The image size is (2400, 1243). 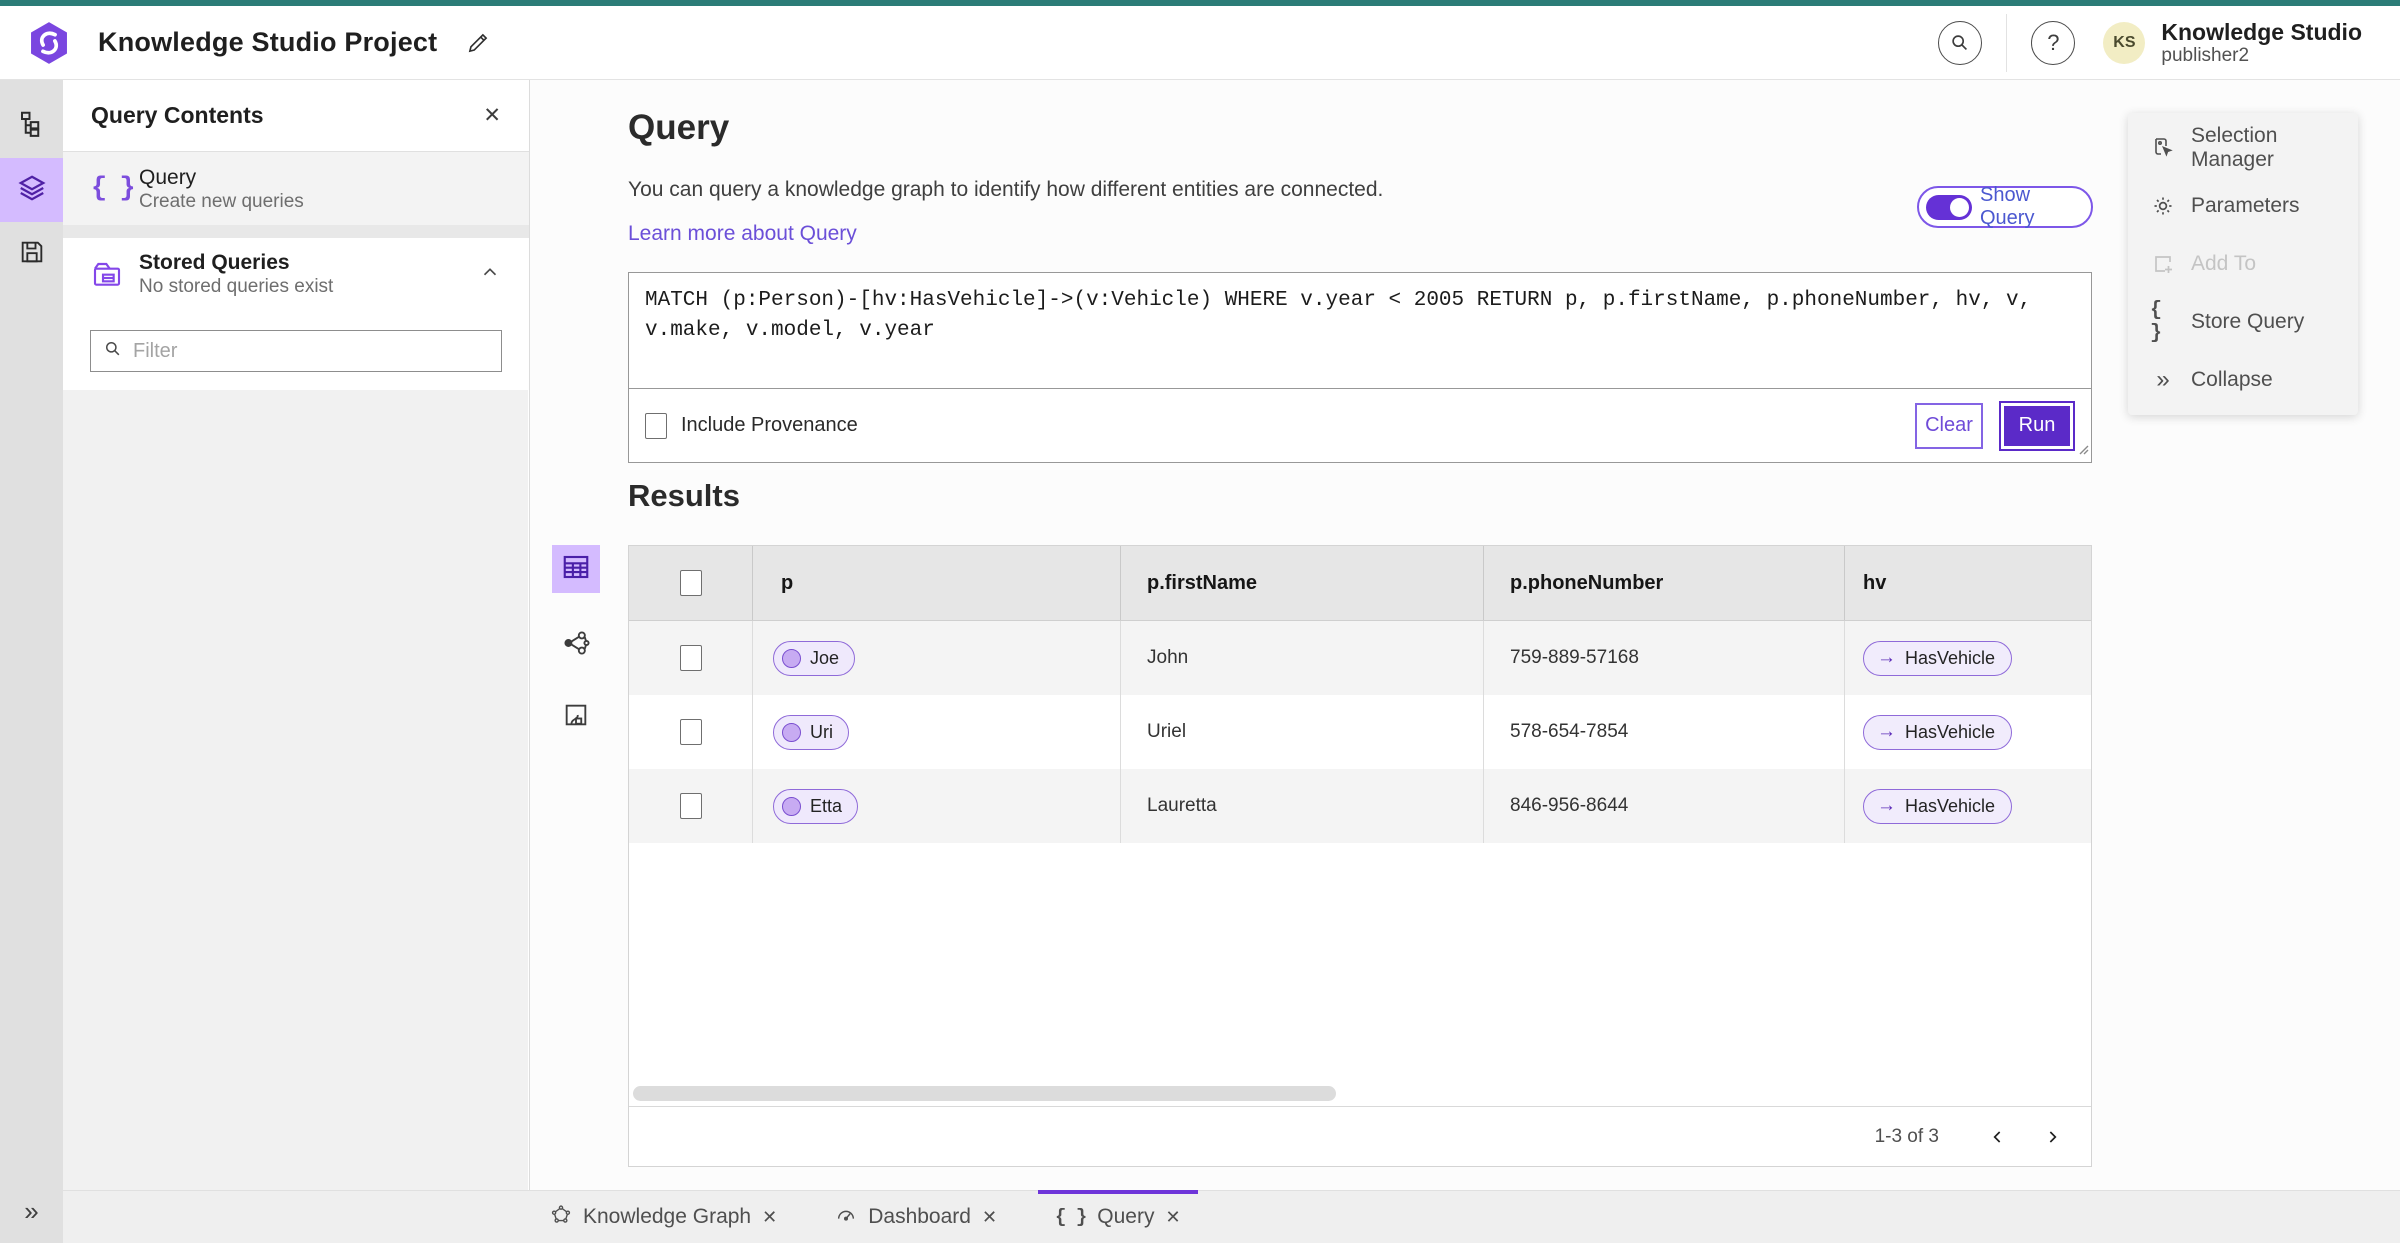 I want to click on tab-query: { } Query ✕, so click(x=1118, y=1216).